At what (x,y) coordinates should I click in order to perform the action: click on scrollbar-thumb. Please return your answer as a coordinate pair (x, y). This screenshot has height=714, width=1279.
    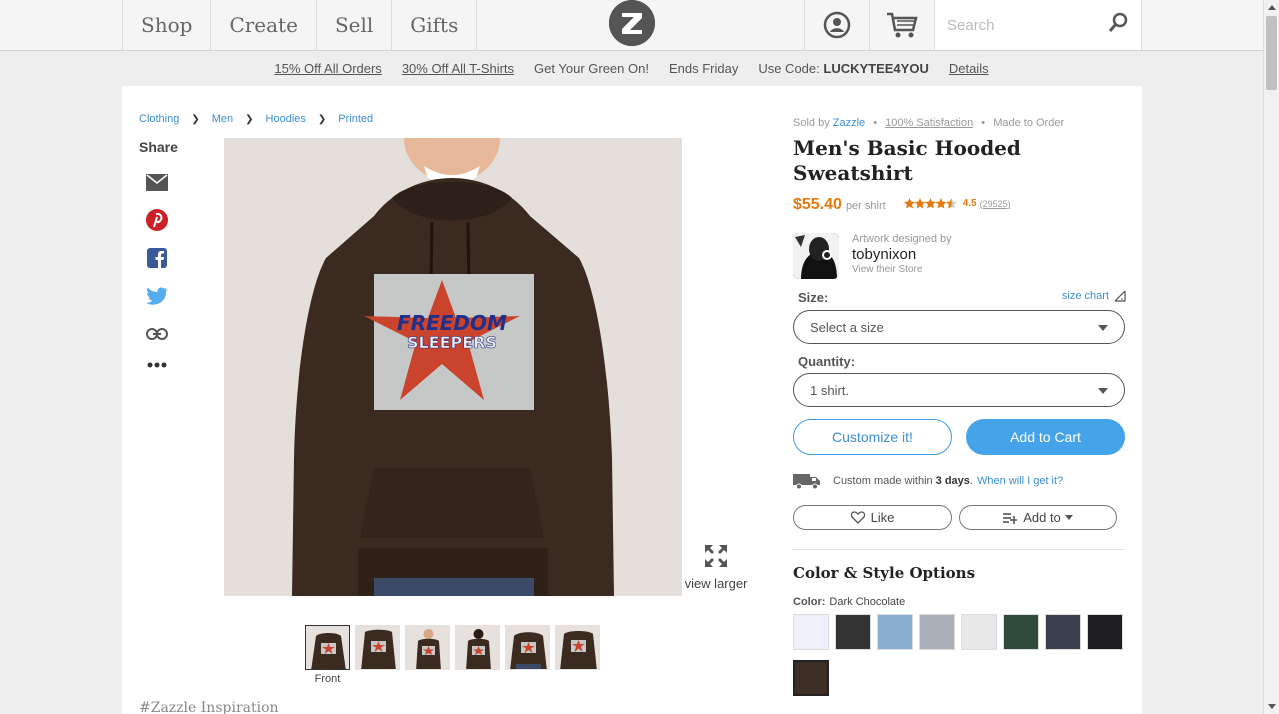
    Looking at the image, I should click on (1271, 53).